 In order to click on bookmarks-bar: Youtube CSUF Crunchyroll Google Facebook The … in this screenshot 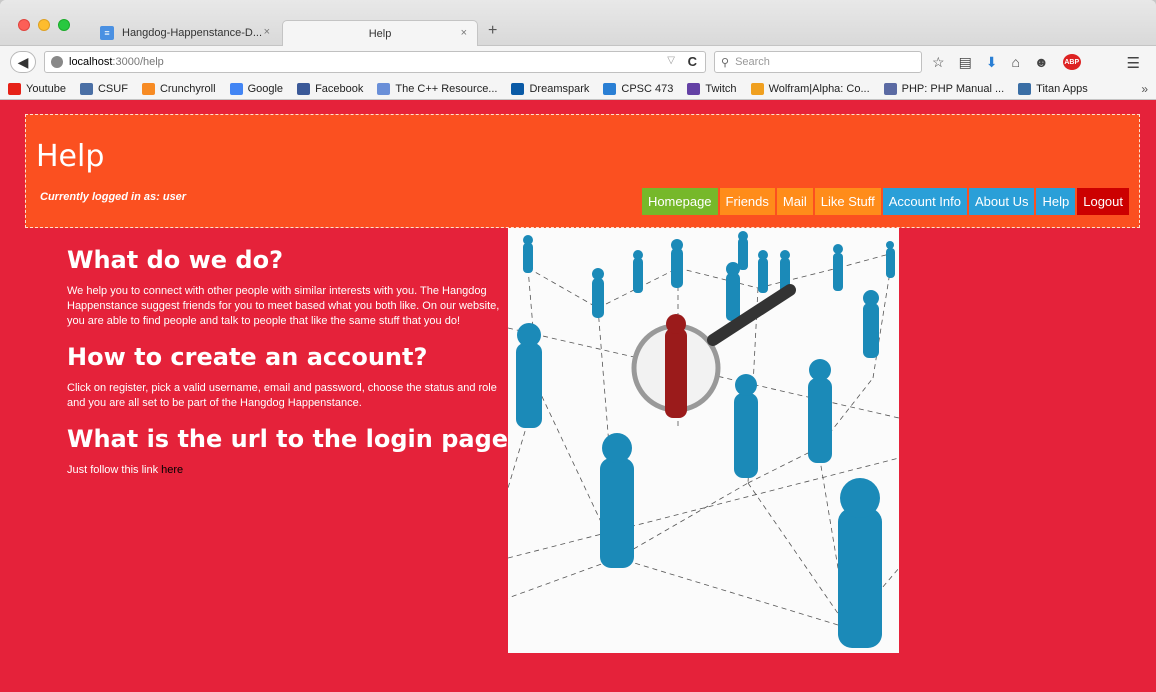, I will do `click(578, 89)`.